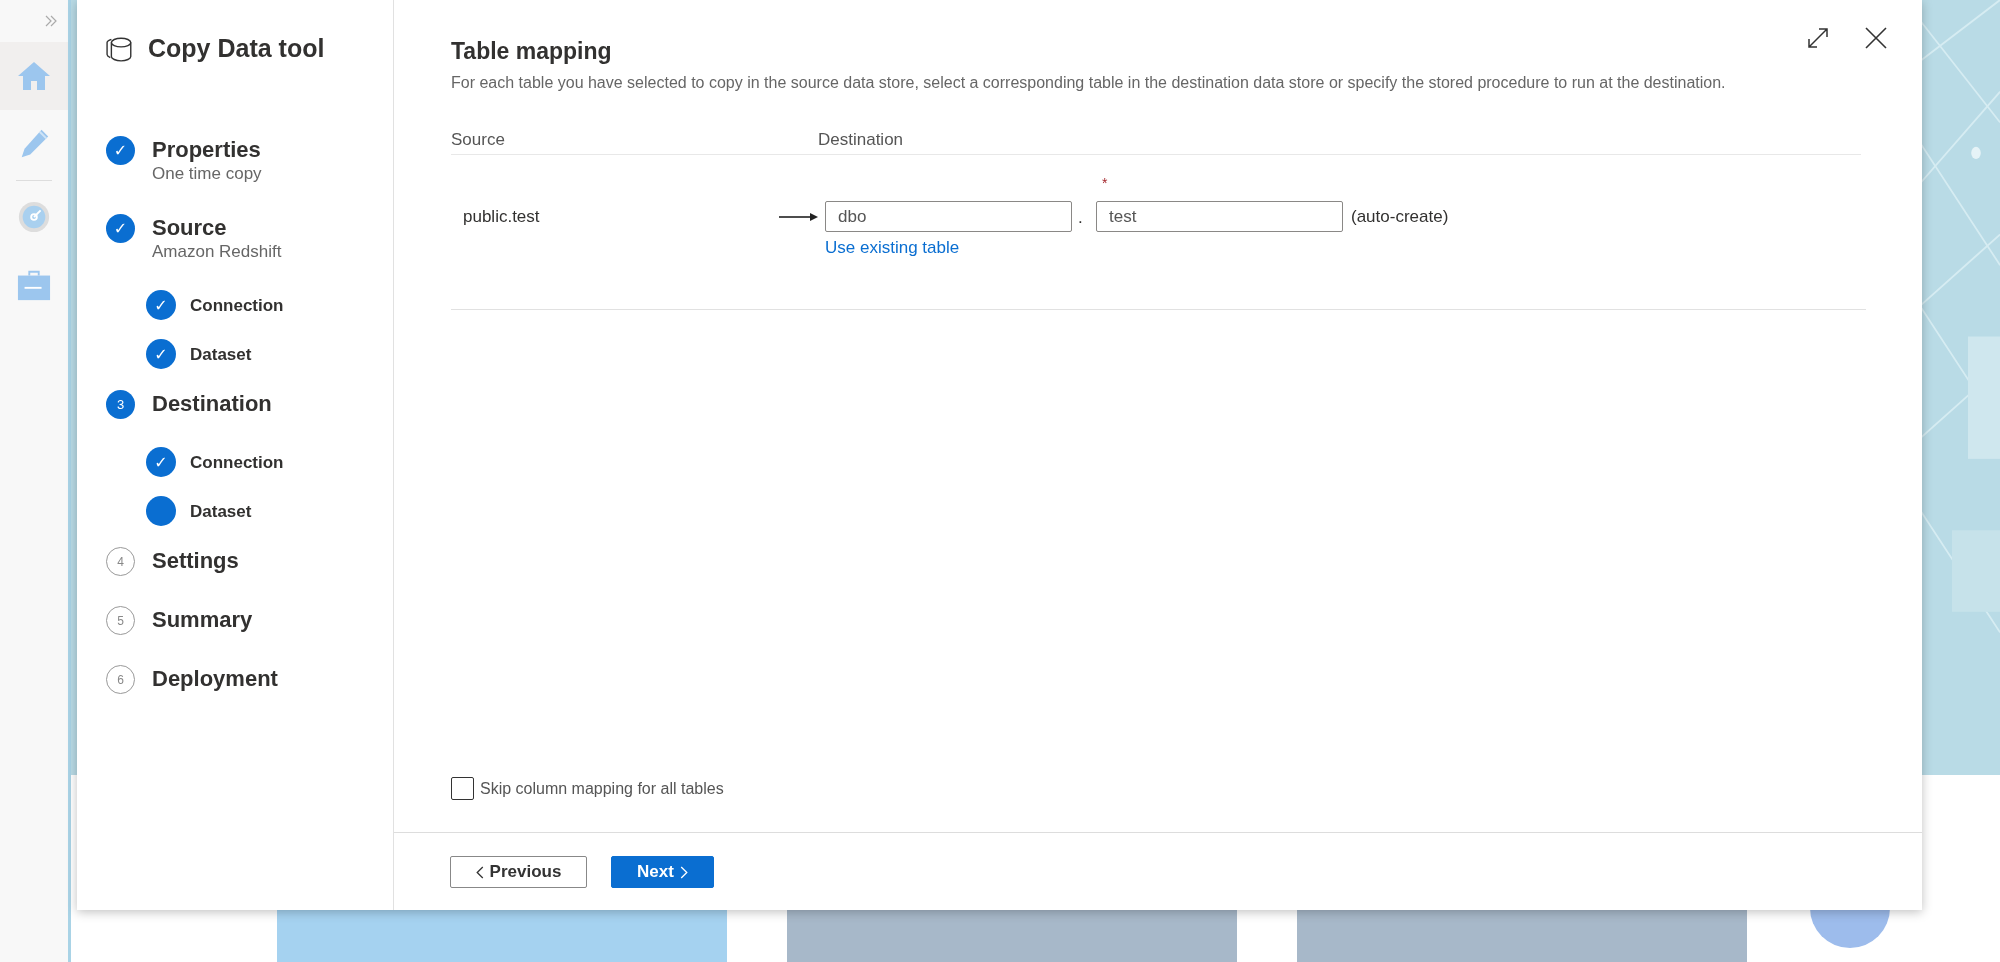  Describe the element at coordinates (236, 48) in the screenshot. I see `wizard-title: Copy Data tool` at that location.